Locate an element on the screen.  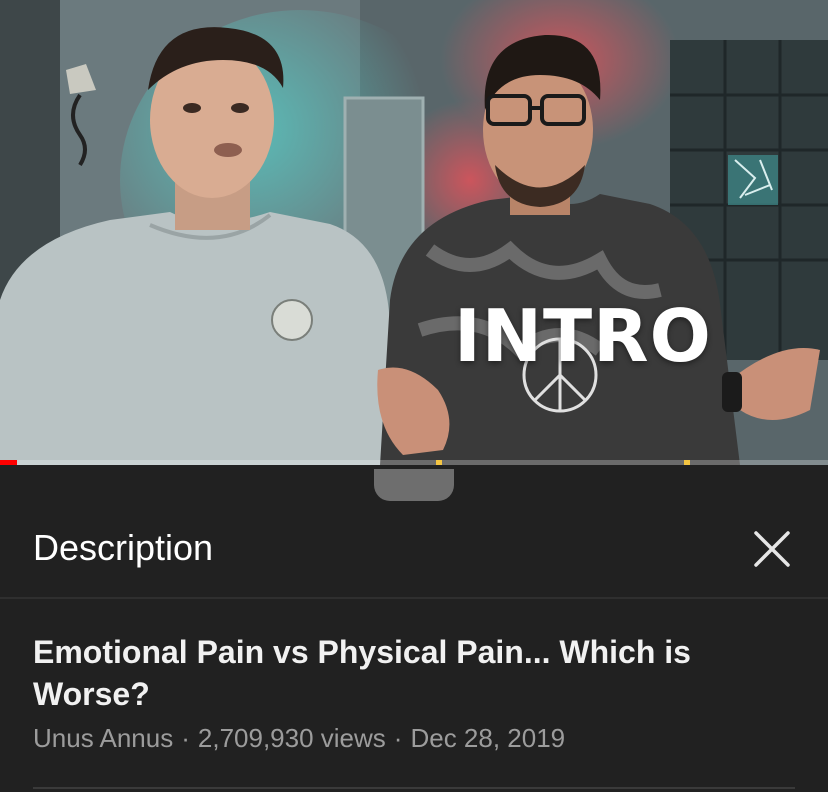
view-count: 2,709,930 views is located at coordinates (291, 738).